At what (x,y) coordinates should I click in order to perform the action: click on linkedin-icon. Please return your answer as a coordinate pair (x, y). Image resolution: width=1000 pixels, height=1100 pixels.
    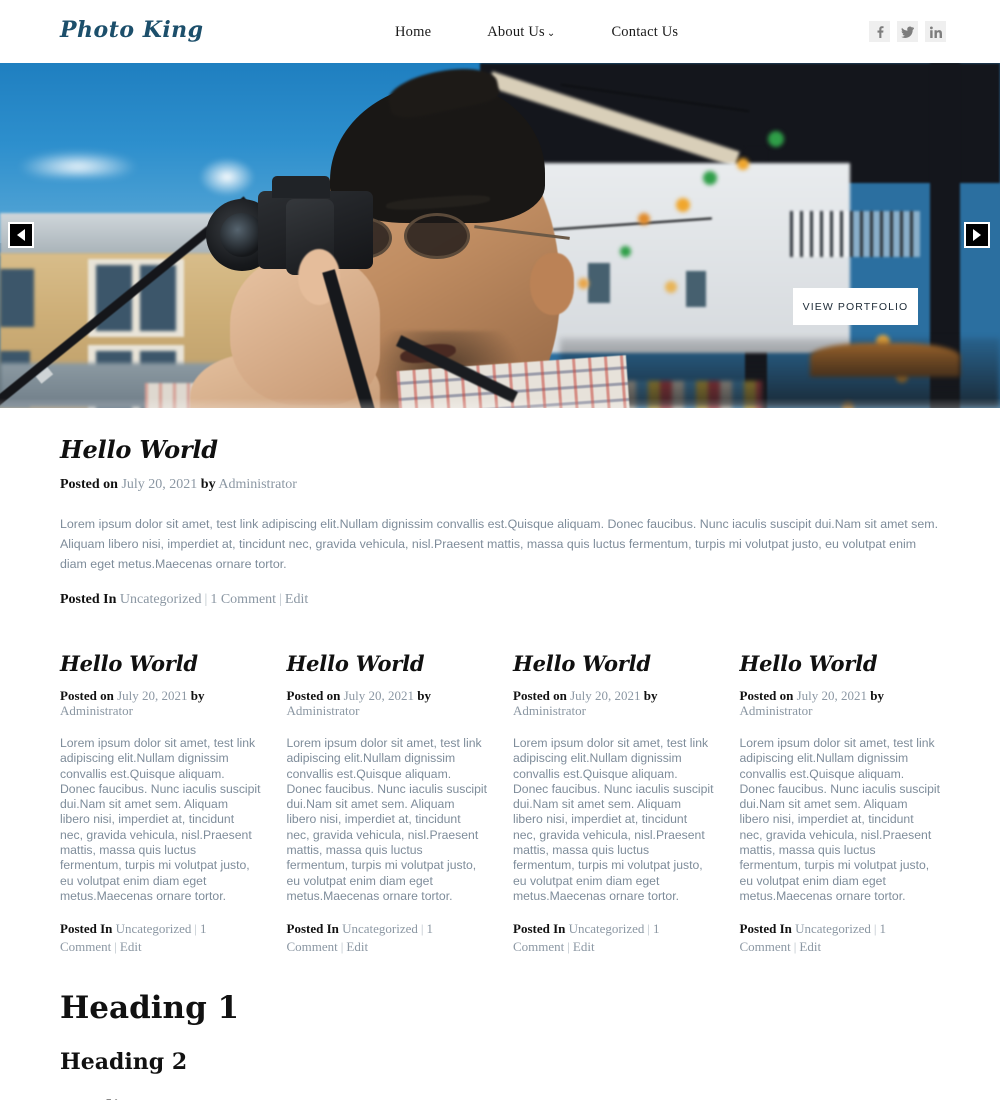
    Looking at the image, I should click on (935, 31).